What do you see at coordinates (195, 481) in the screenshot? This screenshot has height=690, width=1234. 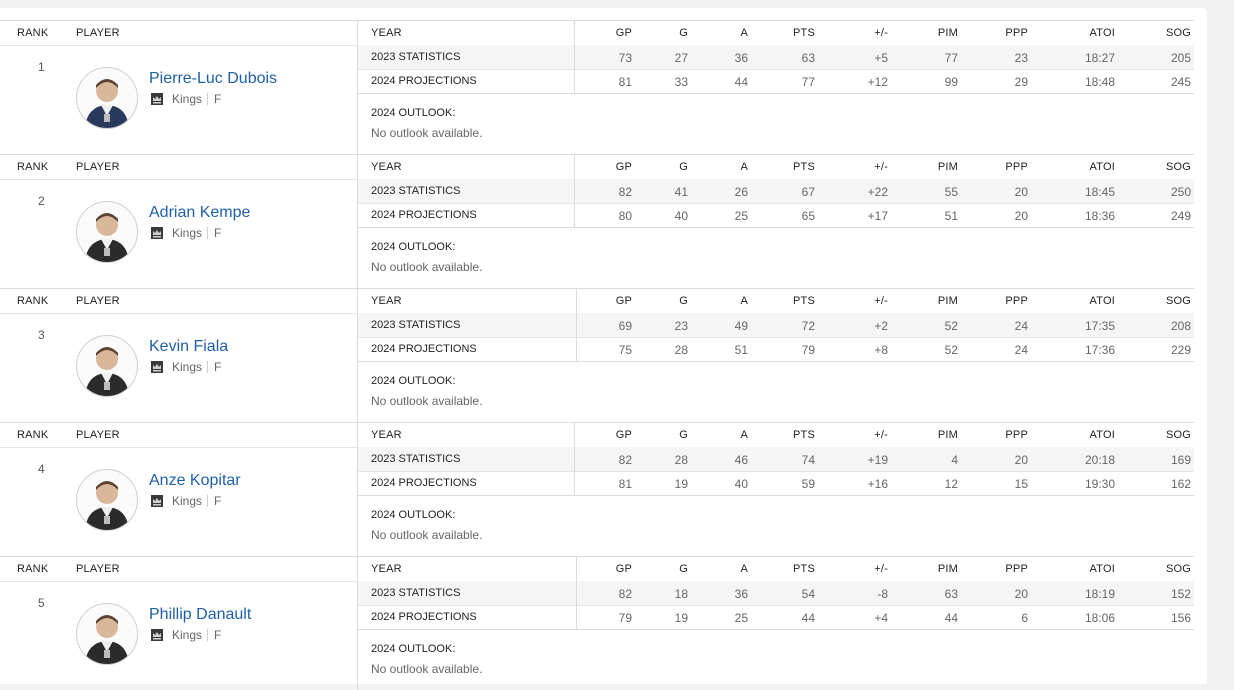 I see `player-name-link: Anze Kopitar` at bounding box center [195, 481].